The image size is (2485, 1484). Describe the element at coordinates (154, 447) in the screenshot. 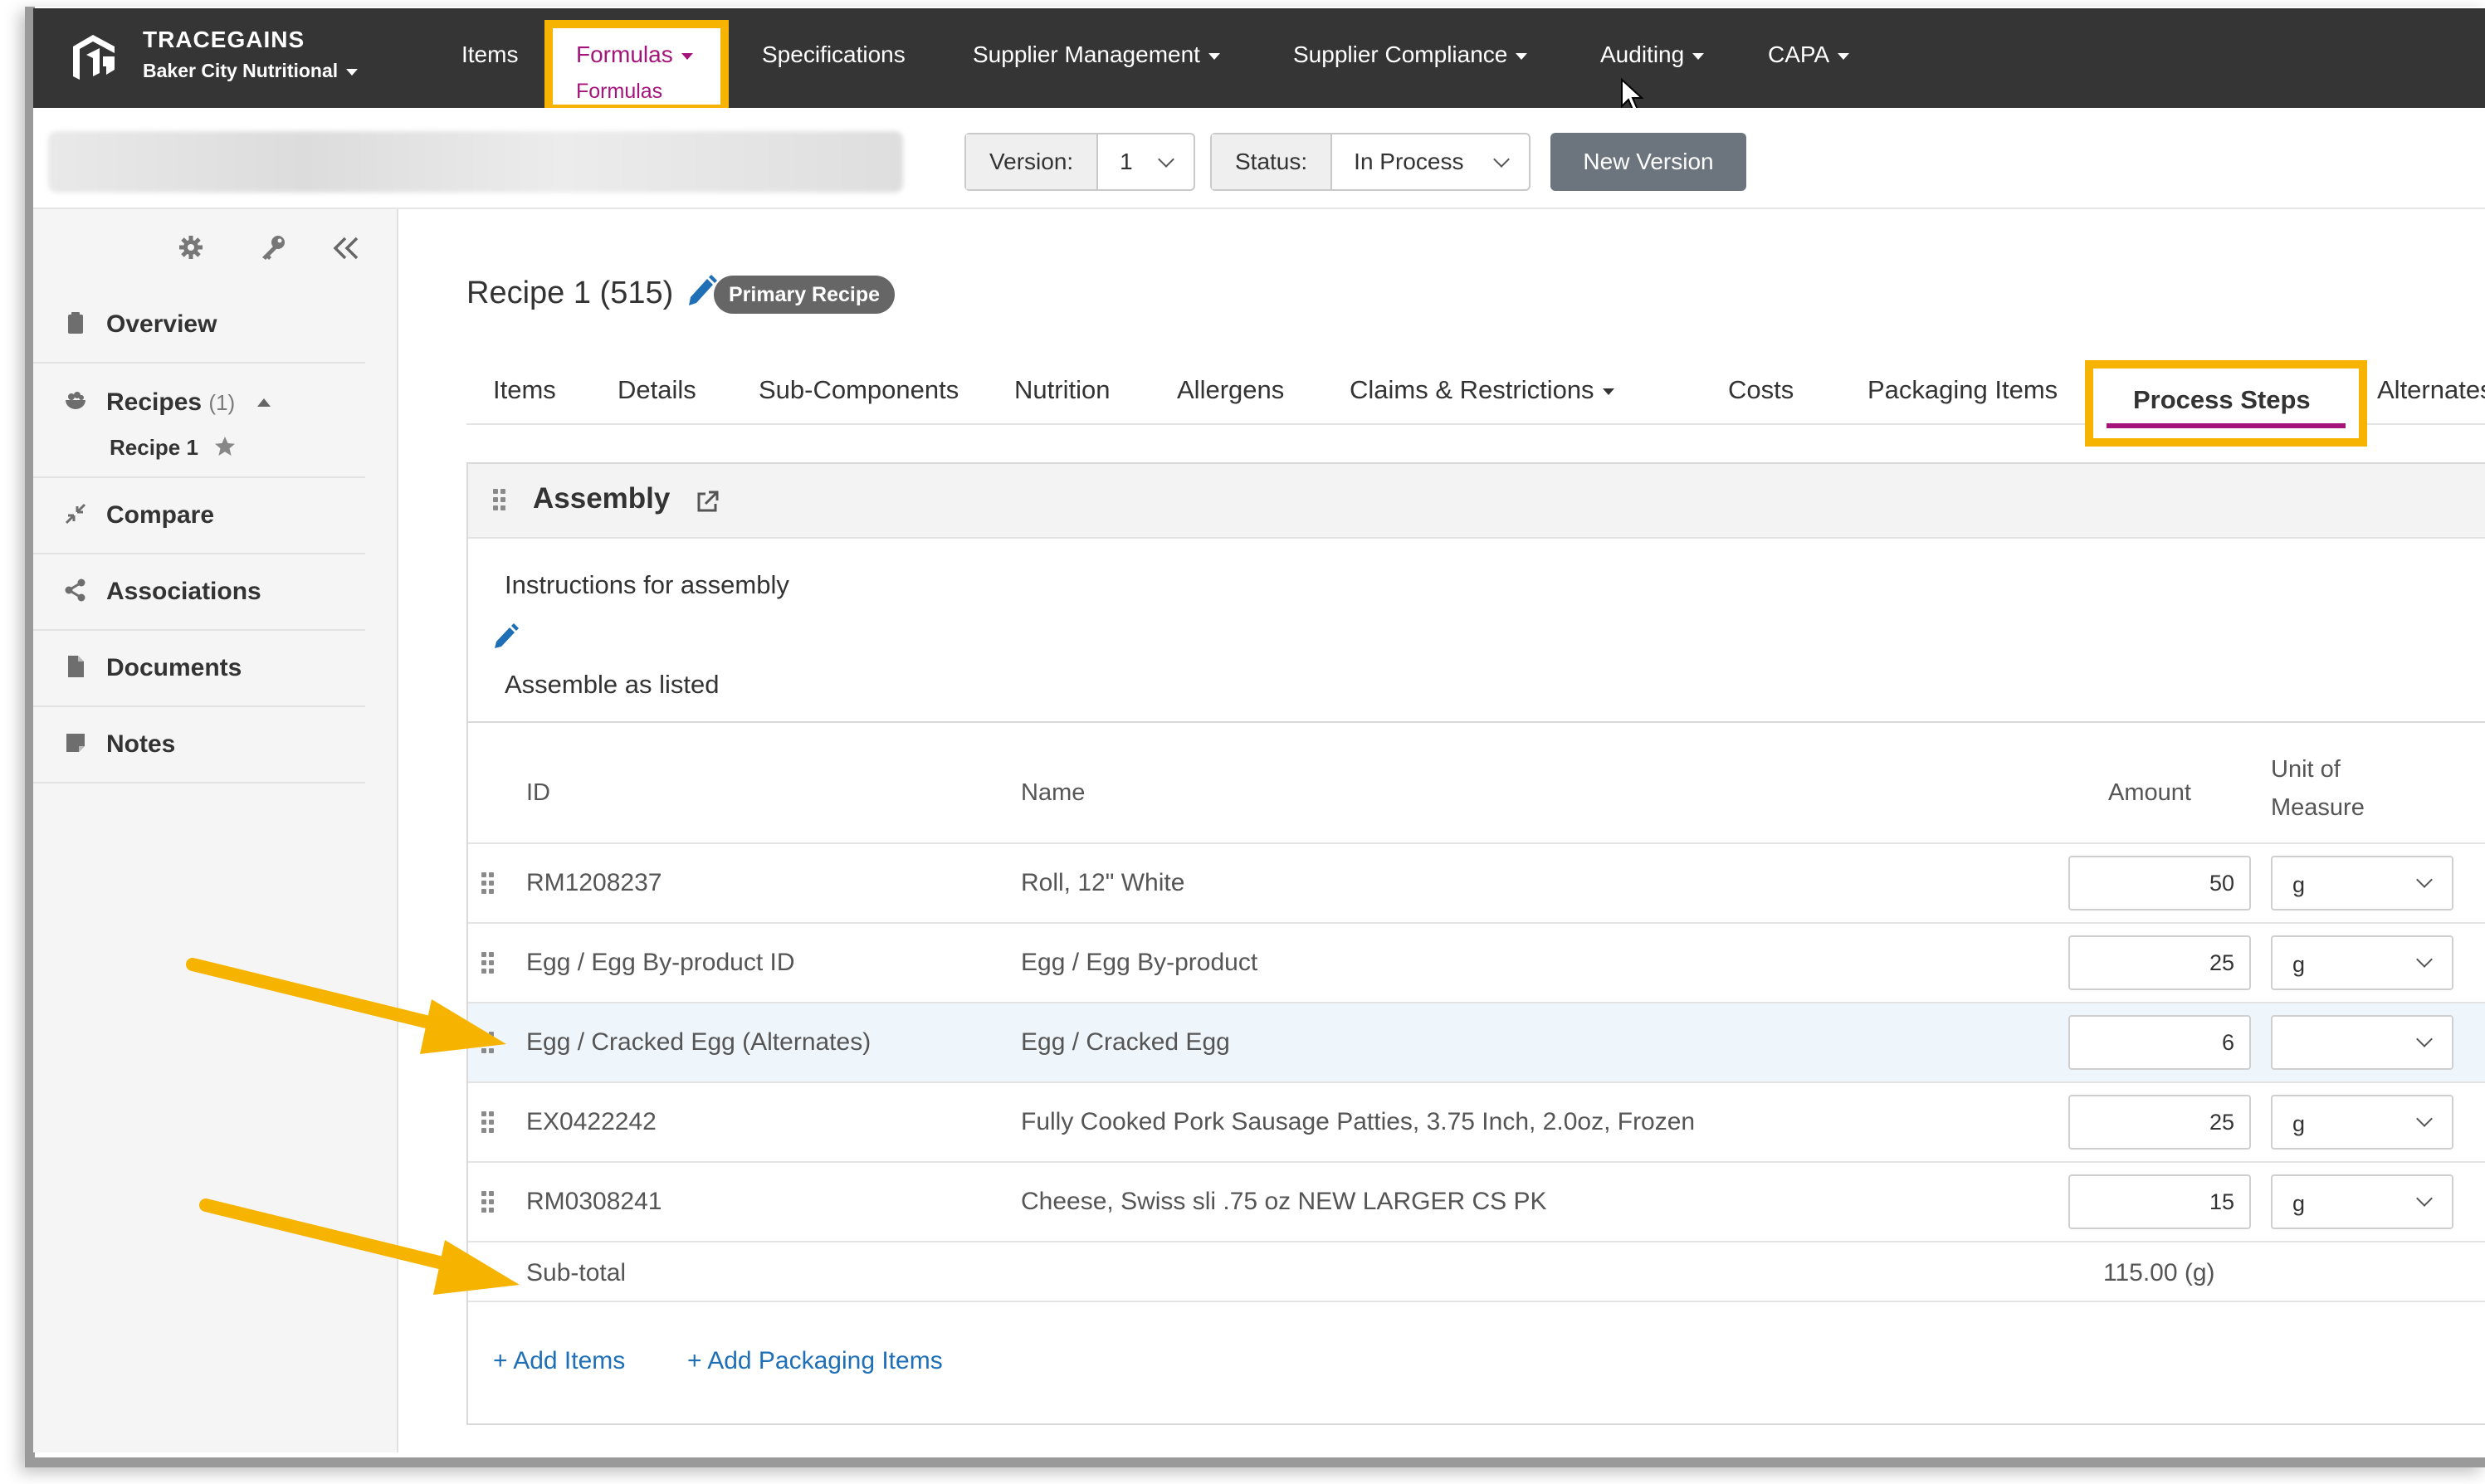

I see `recipe-1-label: Recipe 1` at that location.